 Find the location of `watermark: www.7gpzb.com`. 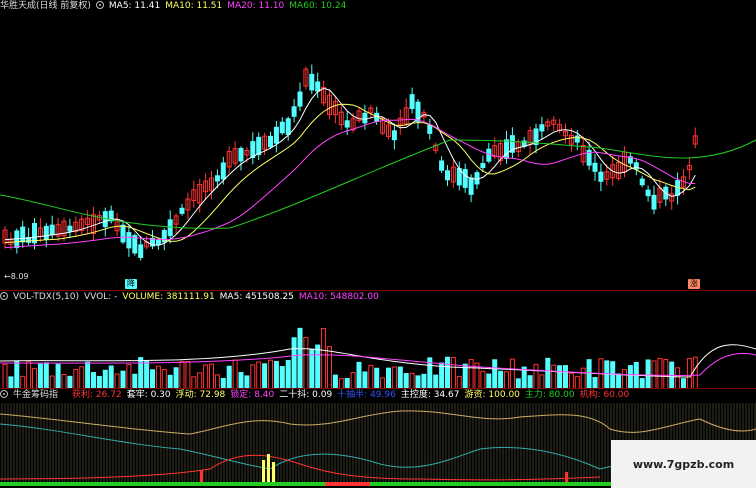

watermark: www.7gpzb.com is located at coordinates (683, 464).